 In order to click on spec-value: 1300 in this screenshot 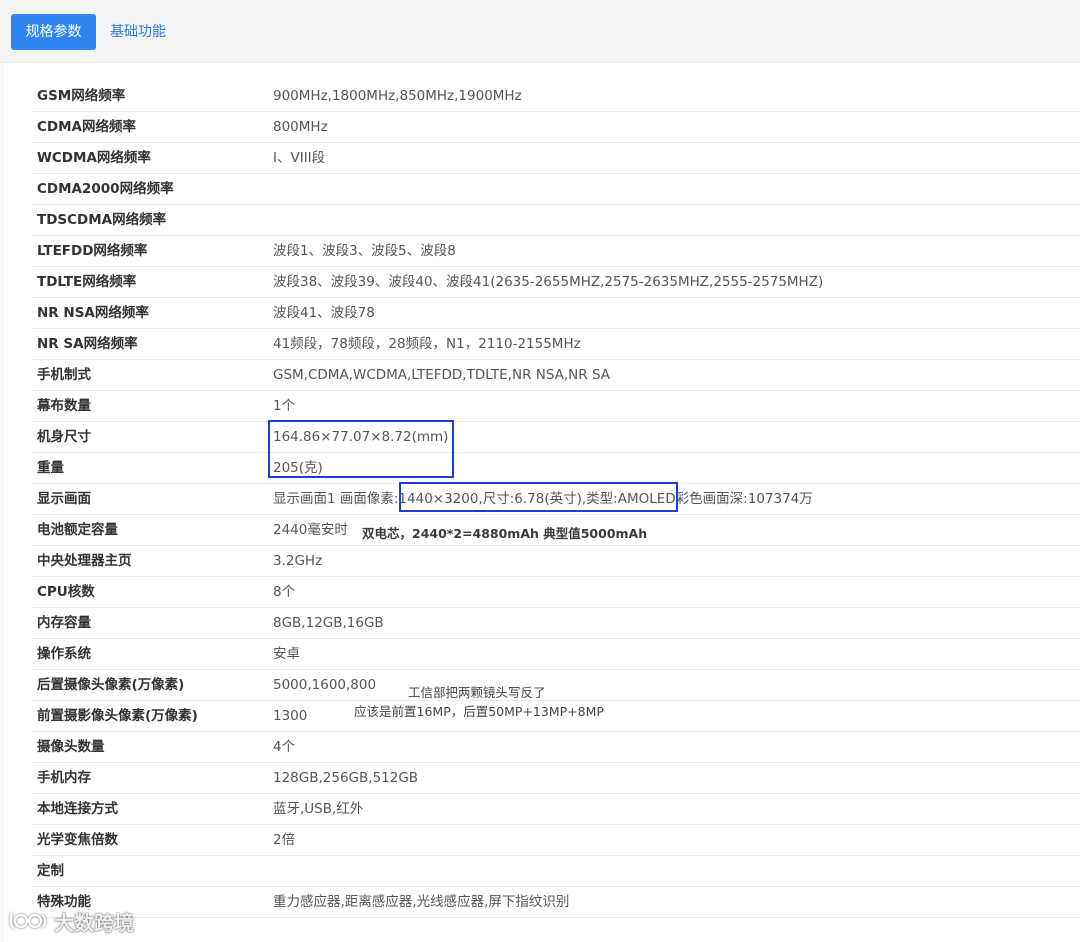, I will do `click(290, 716)`.